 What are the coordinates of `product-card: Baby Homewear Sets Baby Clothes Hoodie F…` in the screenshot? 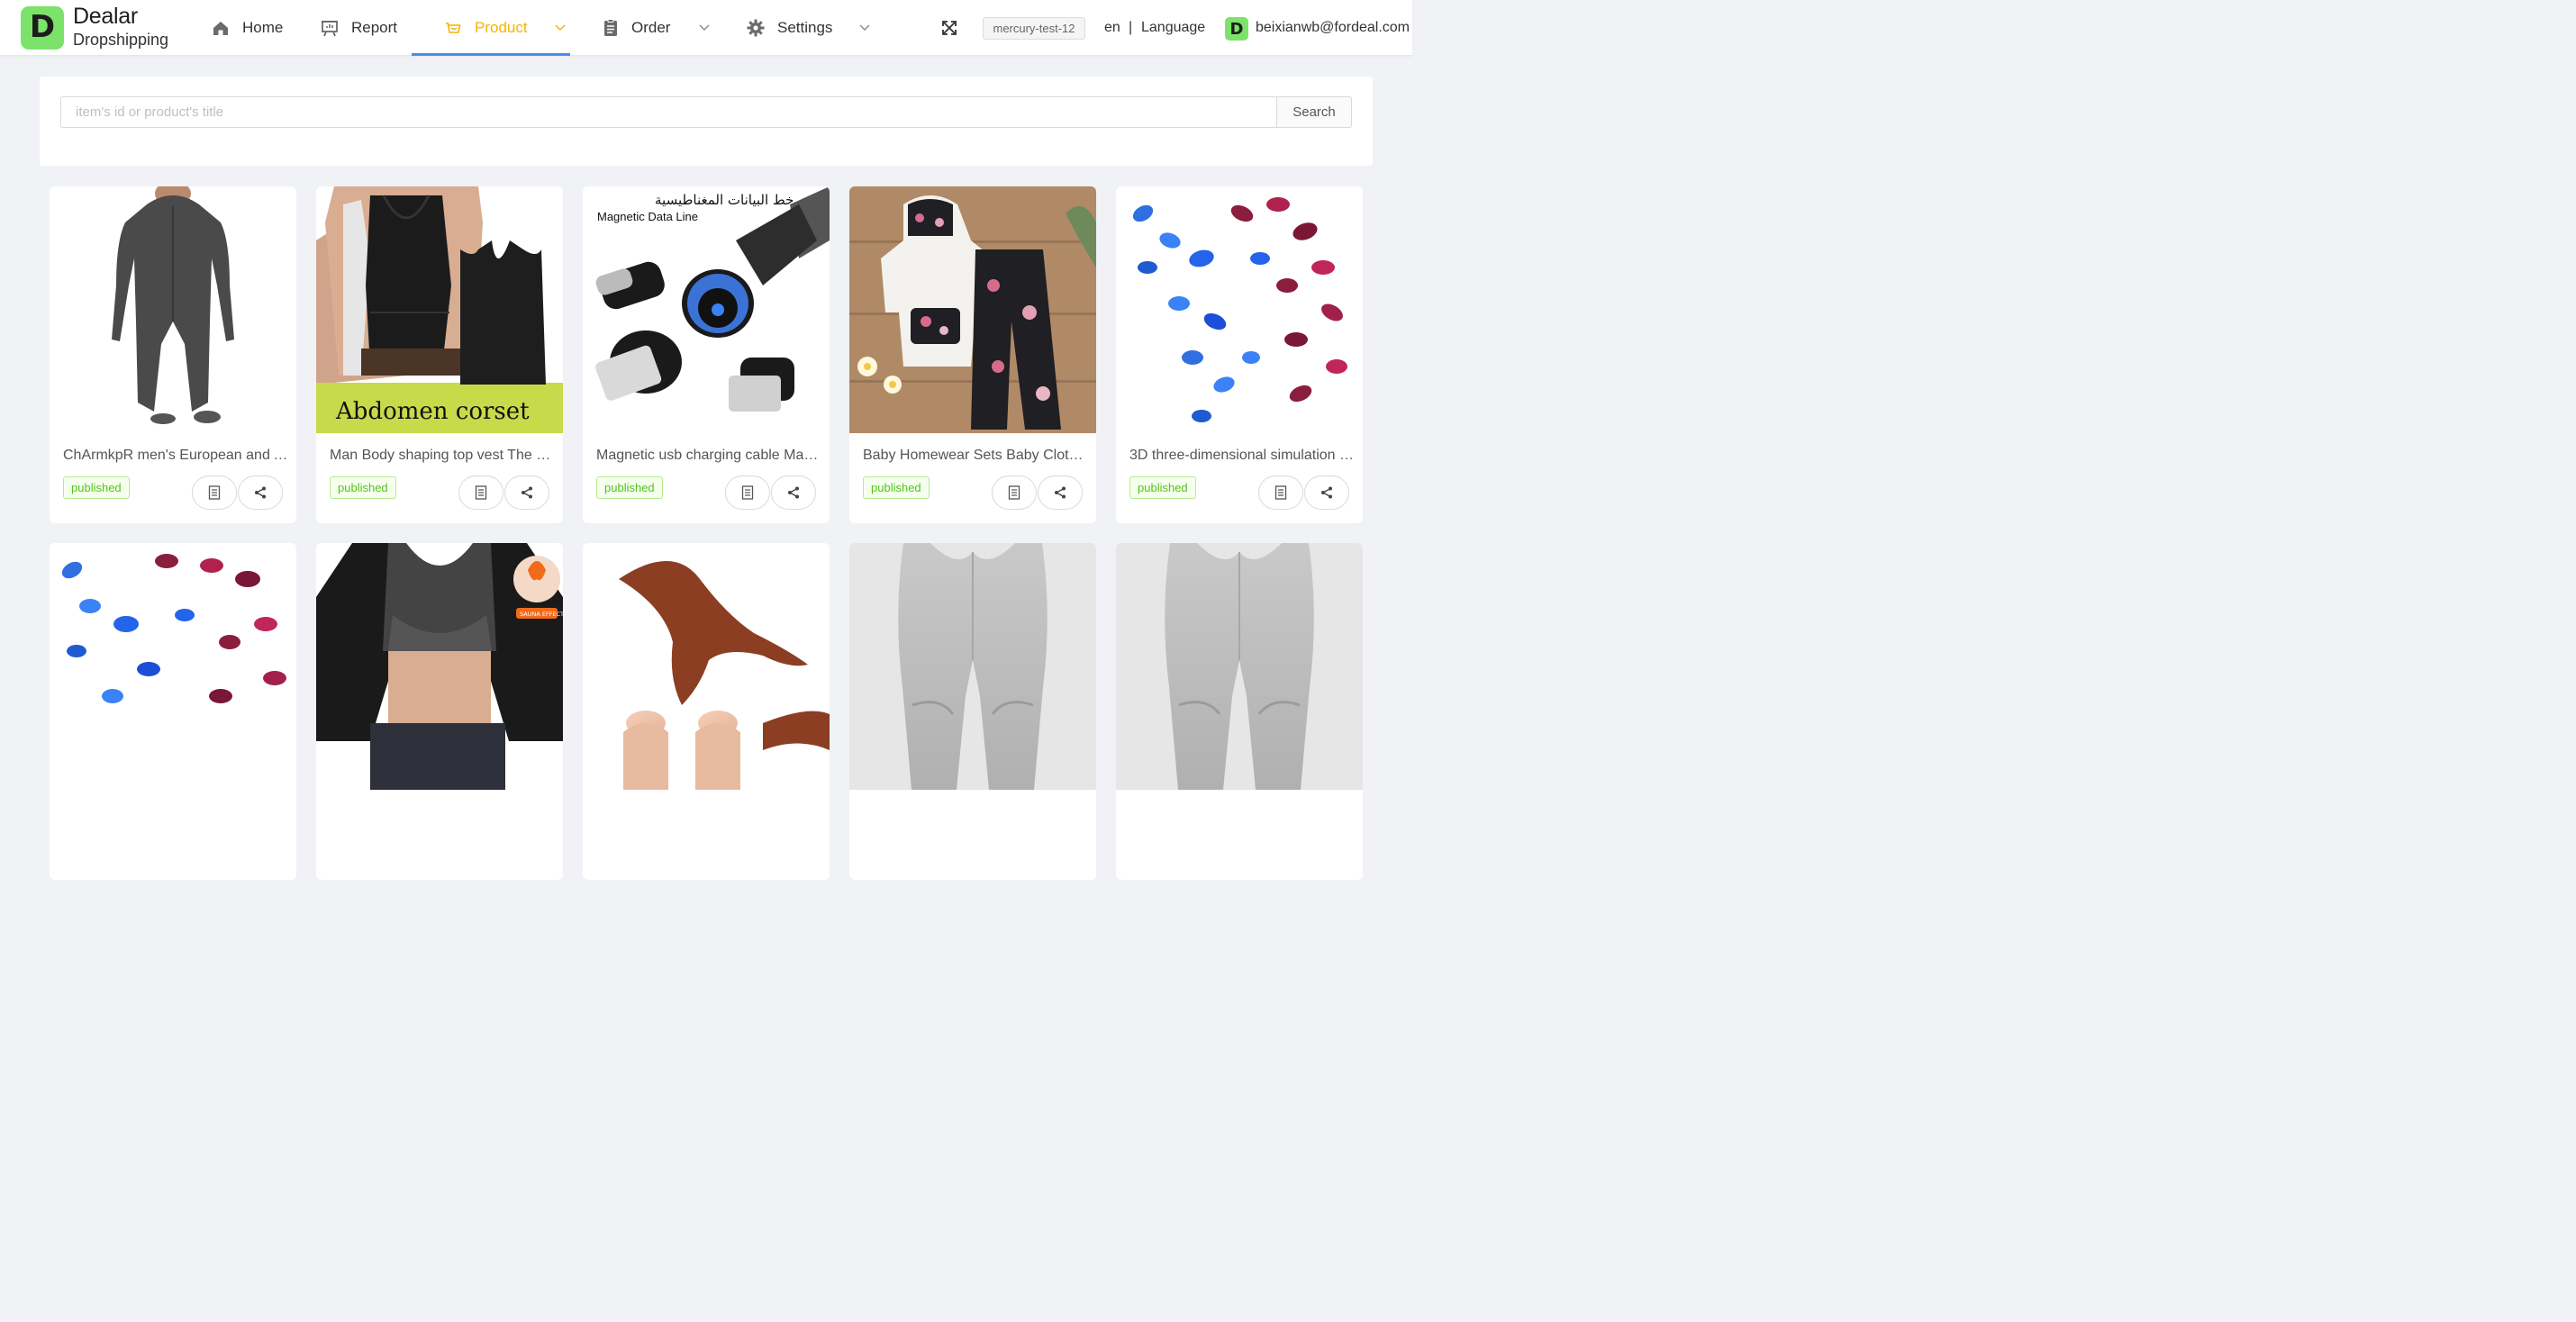 It's located at (972, 354).